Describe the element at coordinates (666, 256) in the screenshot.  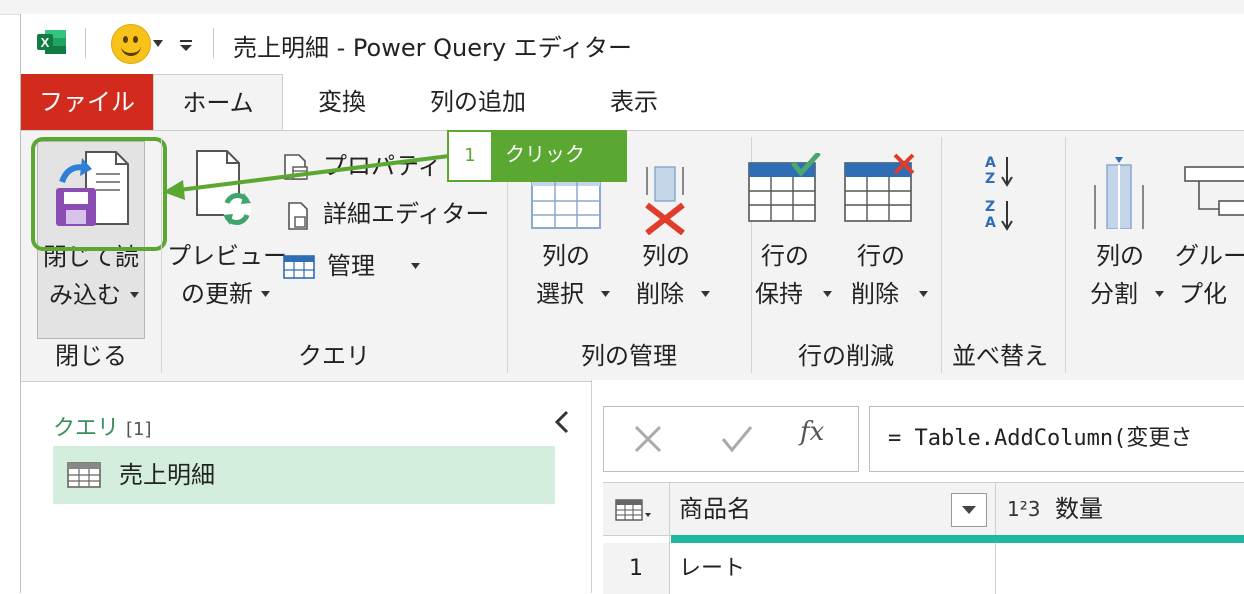
I see `remove-columns-label-1: 列の` at that location.